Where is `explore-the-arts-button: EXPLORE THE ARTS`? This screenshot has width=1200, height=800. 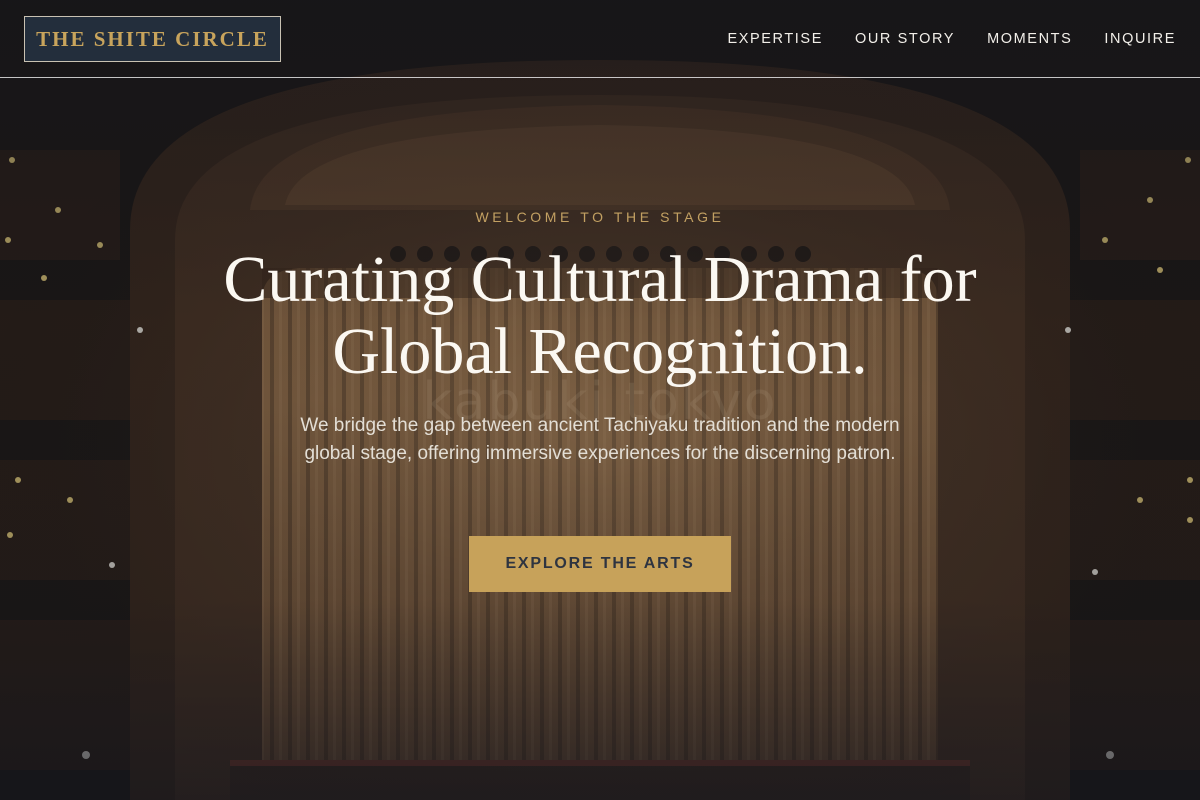
explore-the-arts-button: EXPLORE THE ARTS is located at coordinates (600, 564).